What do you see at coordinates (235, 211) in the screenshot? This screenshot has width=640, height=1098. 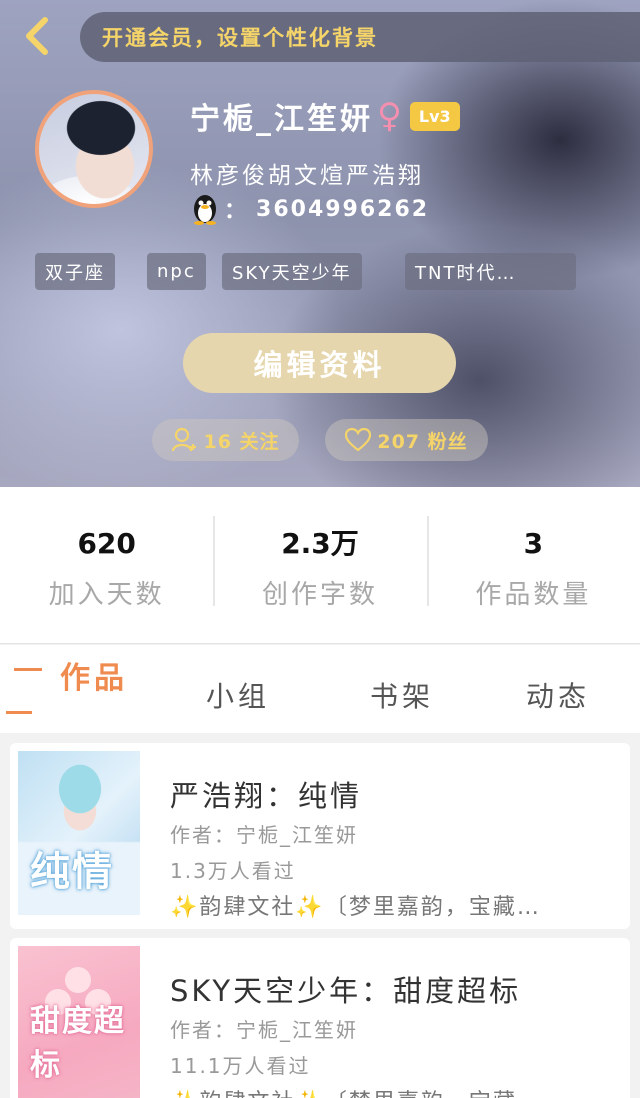 I see `qq-colon: ：` at bounding box center [235, 211].